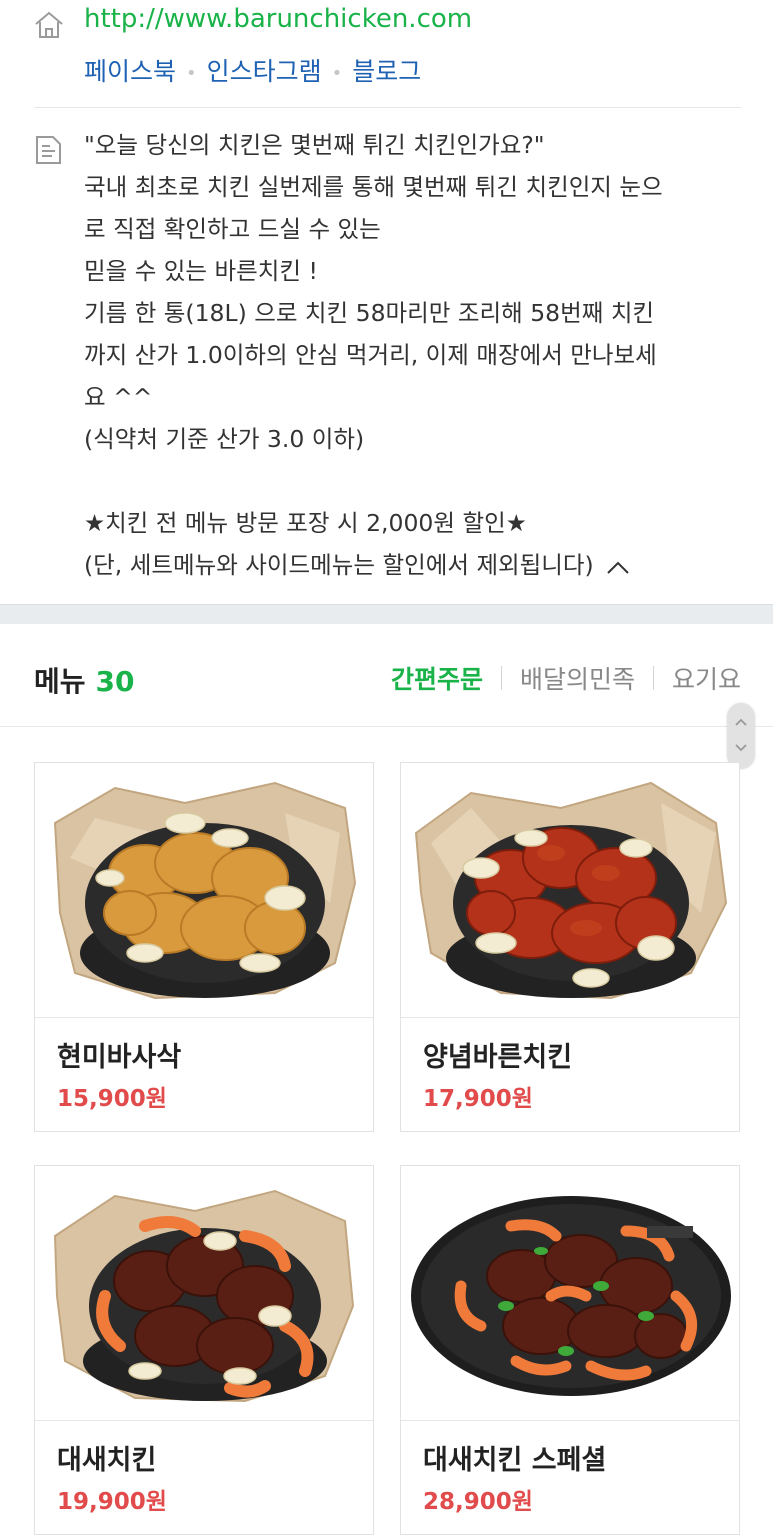 The height and width of the screenshot is (1535, 773). I want to click on menu-card: 대새치킨 스페셜 28,900원, so click(570, 1350).